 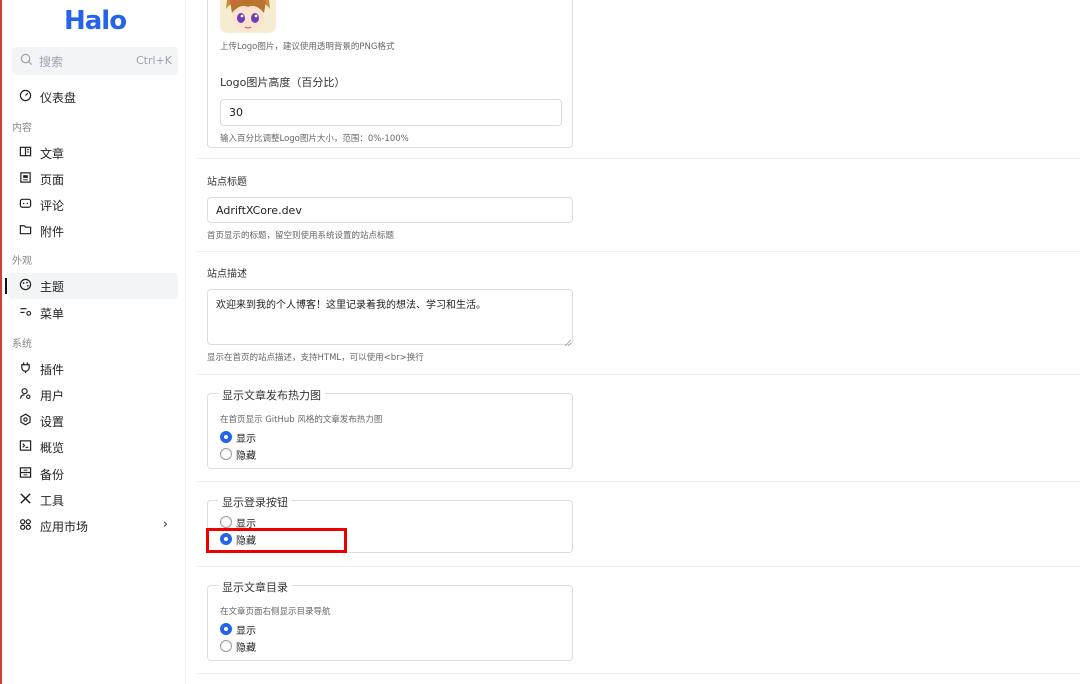 What do you see at coordinates (52, 501) in the screenshot?
I see `sidebar-item-label: 工具` at bounding box center [52, 501].